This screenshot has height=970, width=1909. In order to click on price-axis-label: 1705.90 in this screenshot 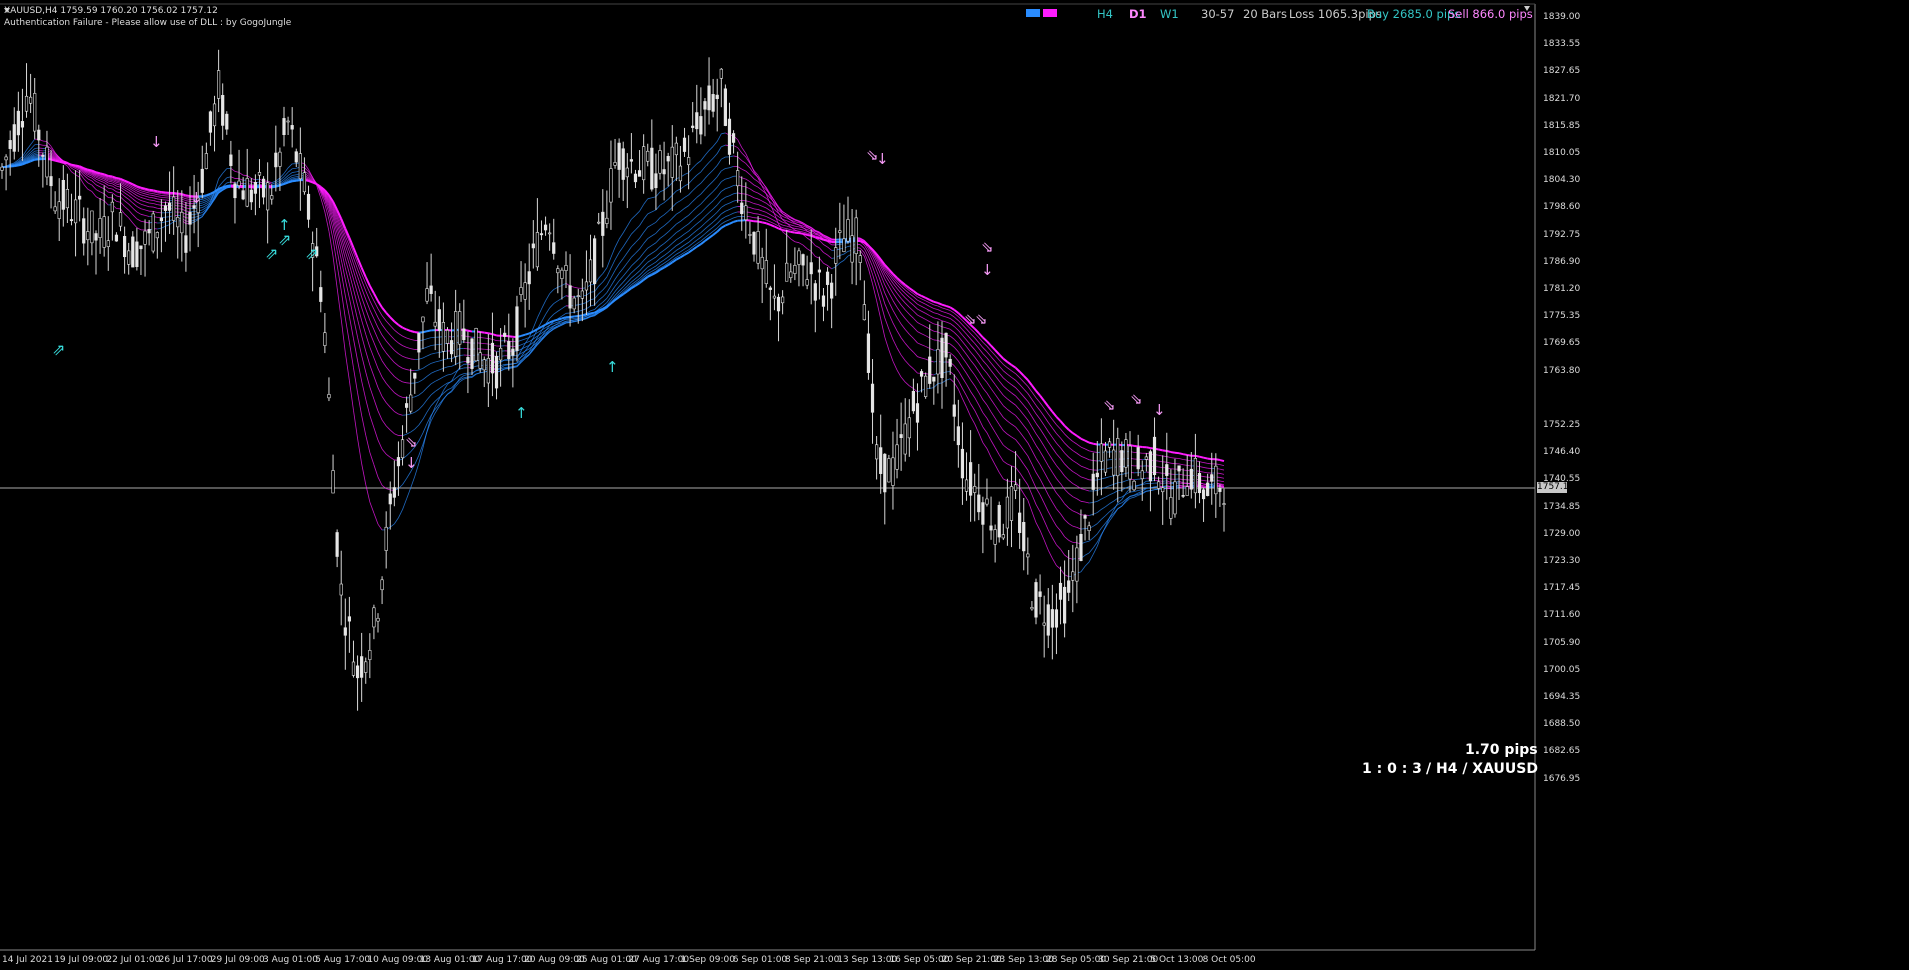, I will do `click(1562, 642)`.